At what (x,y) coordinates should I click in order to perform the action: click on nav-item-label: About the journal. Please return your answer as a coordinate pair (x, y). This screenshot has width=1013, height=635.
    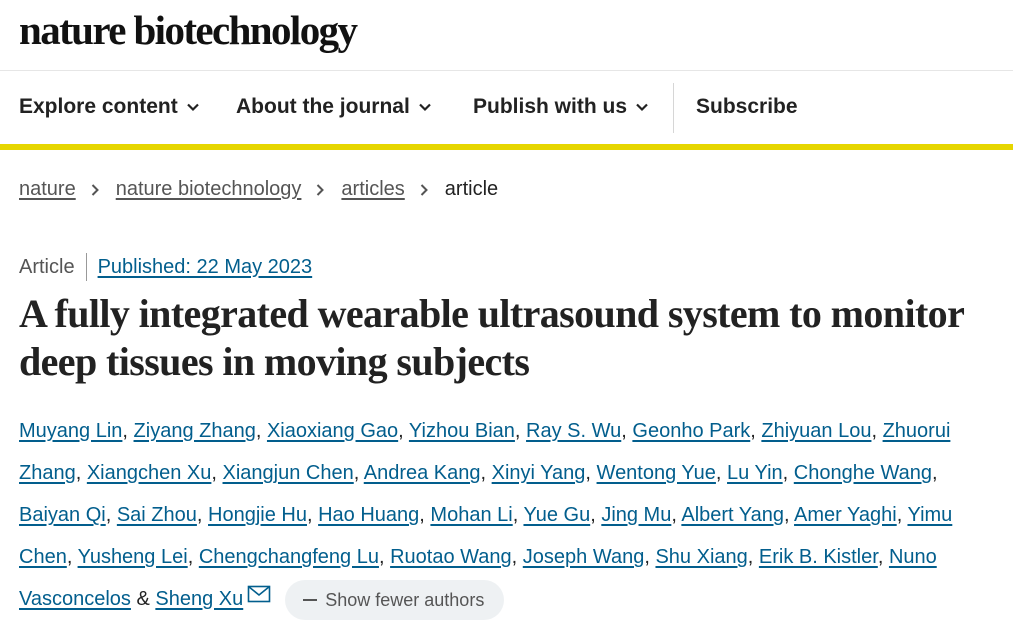
    Looking at the image, I should click on (323, 106).